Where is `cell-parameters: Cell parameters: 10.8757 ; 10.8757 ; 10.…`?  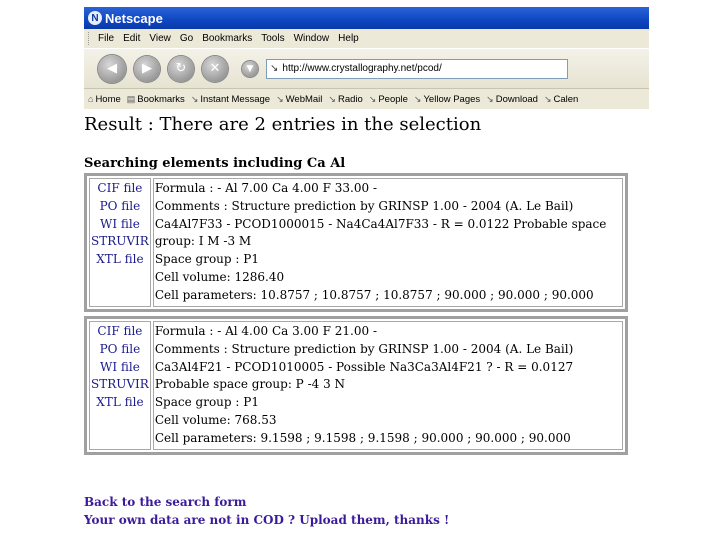
cell-parameters: Cell parameters: 10.8757 ; 10.8757 ; 10.… is located at coordinates (374, 294).